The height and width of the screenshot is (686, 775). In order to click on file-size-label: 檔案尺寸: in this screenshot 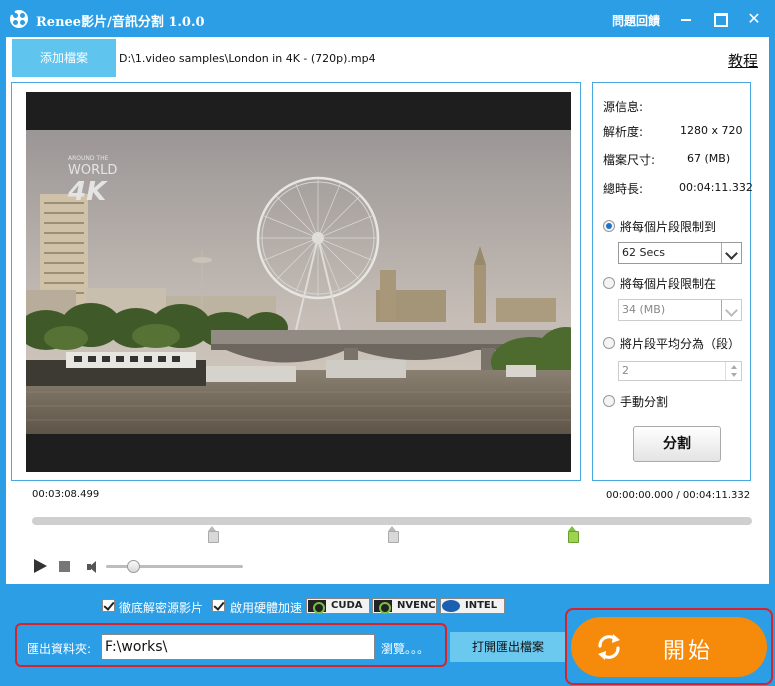, I will do `click(629, 160)`.